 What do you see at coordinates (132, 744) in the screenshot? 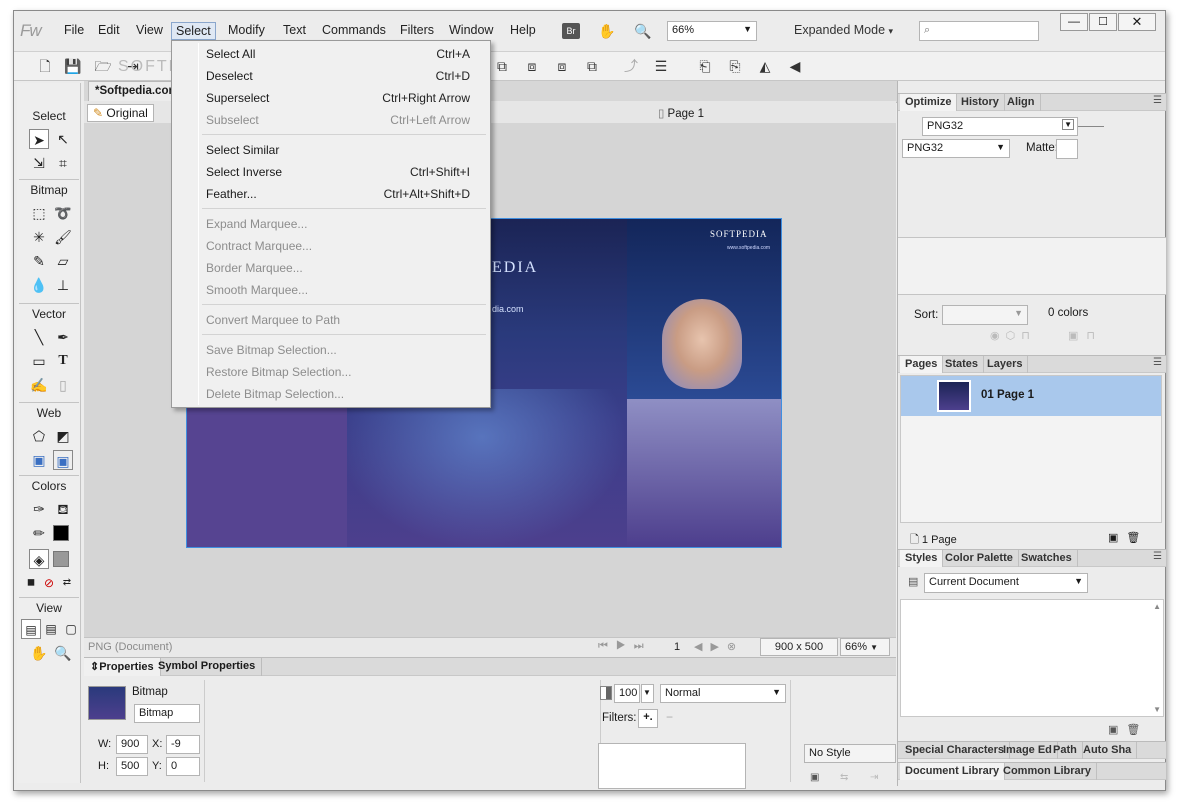
I see `width-field: 900` at bounding box center [132, 744].